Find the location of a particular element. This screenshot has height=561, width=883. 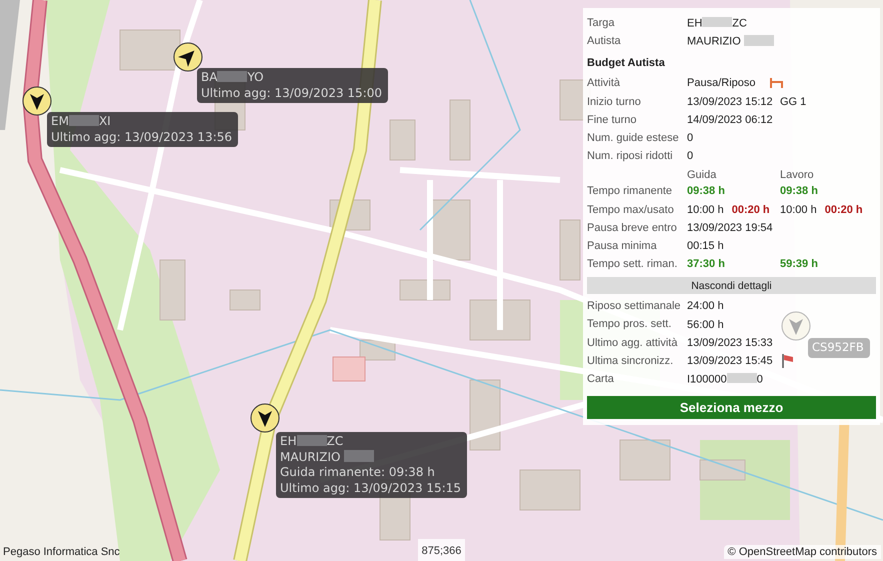

field-value: EH ZC is located at coordinates (717, 23).